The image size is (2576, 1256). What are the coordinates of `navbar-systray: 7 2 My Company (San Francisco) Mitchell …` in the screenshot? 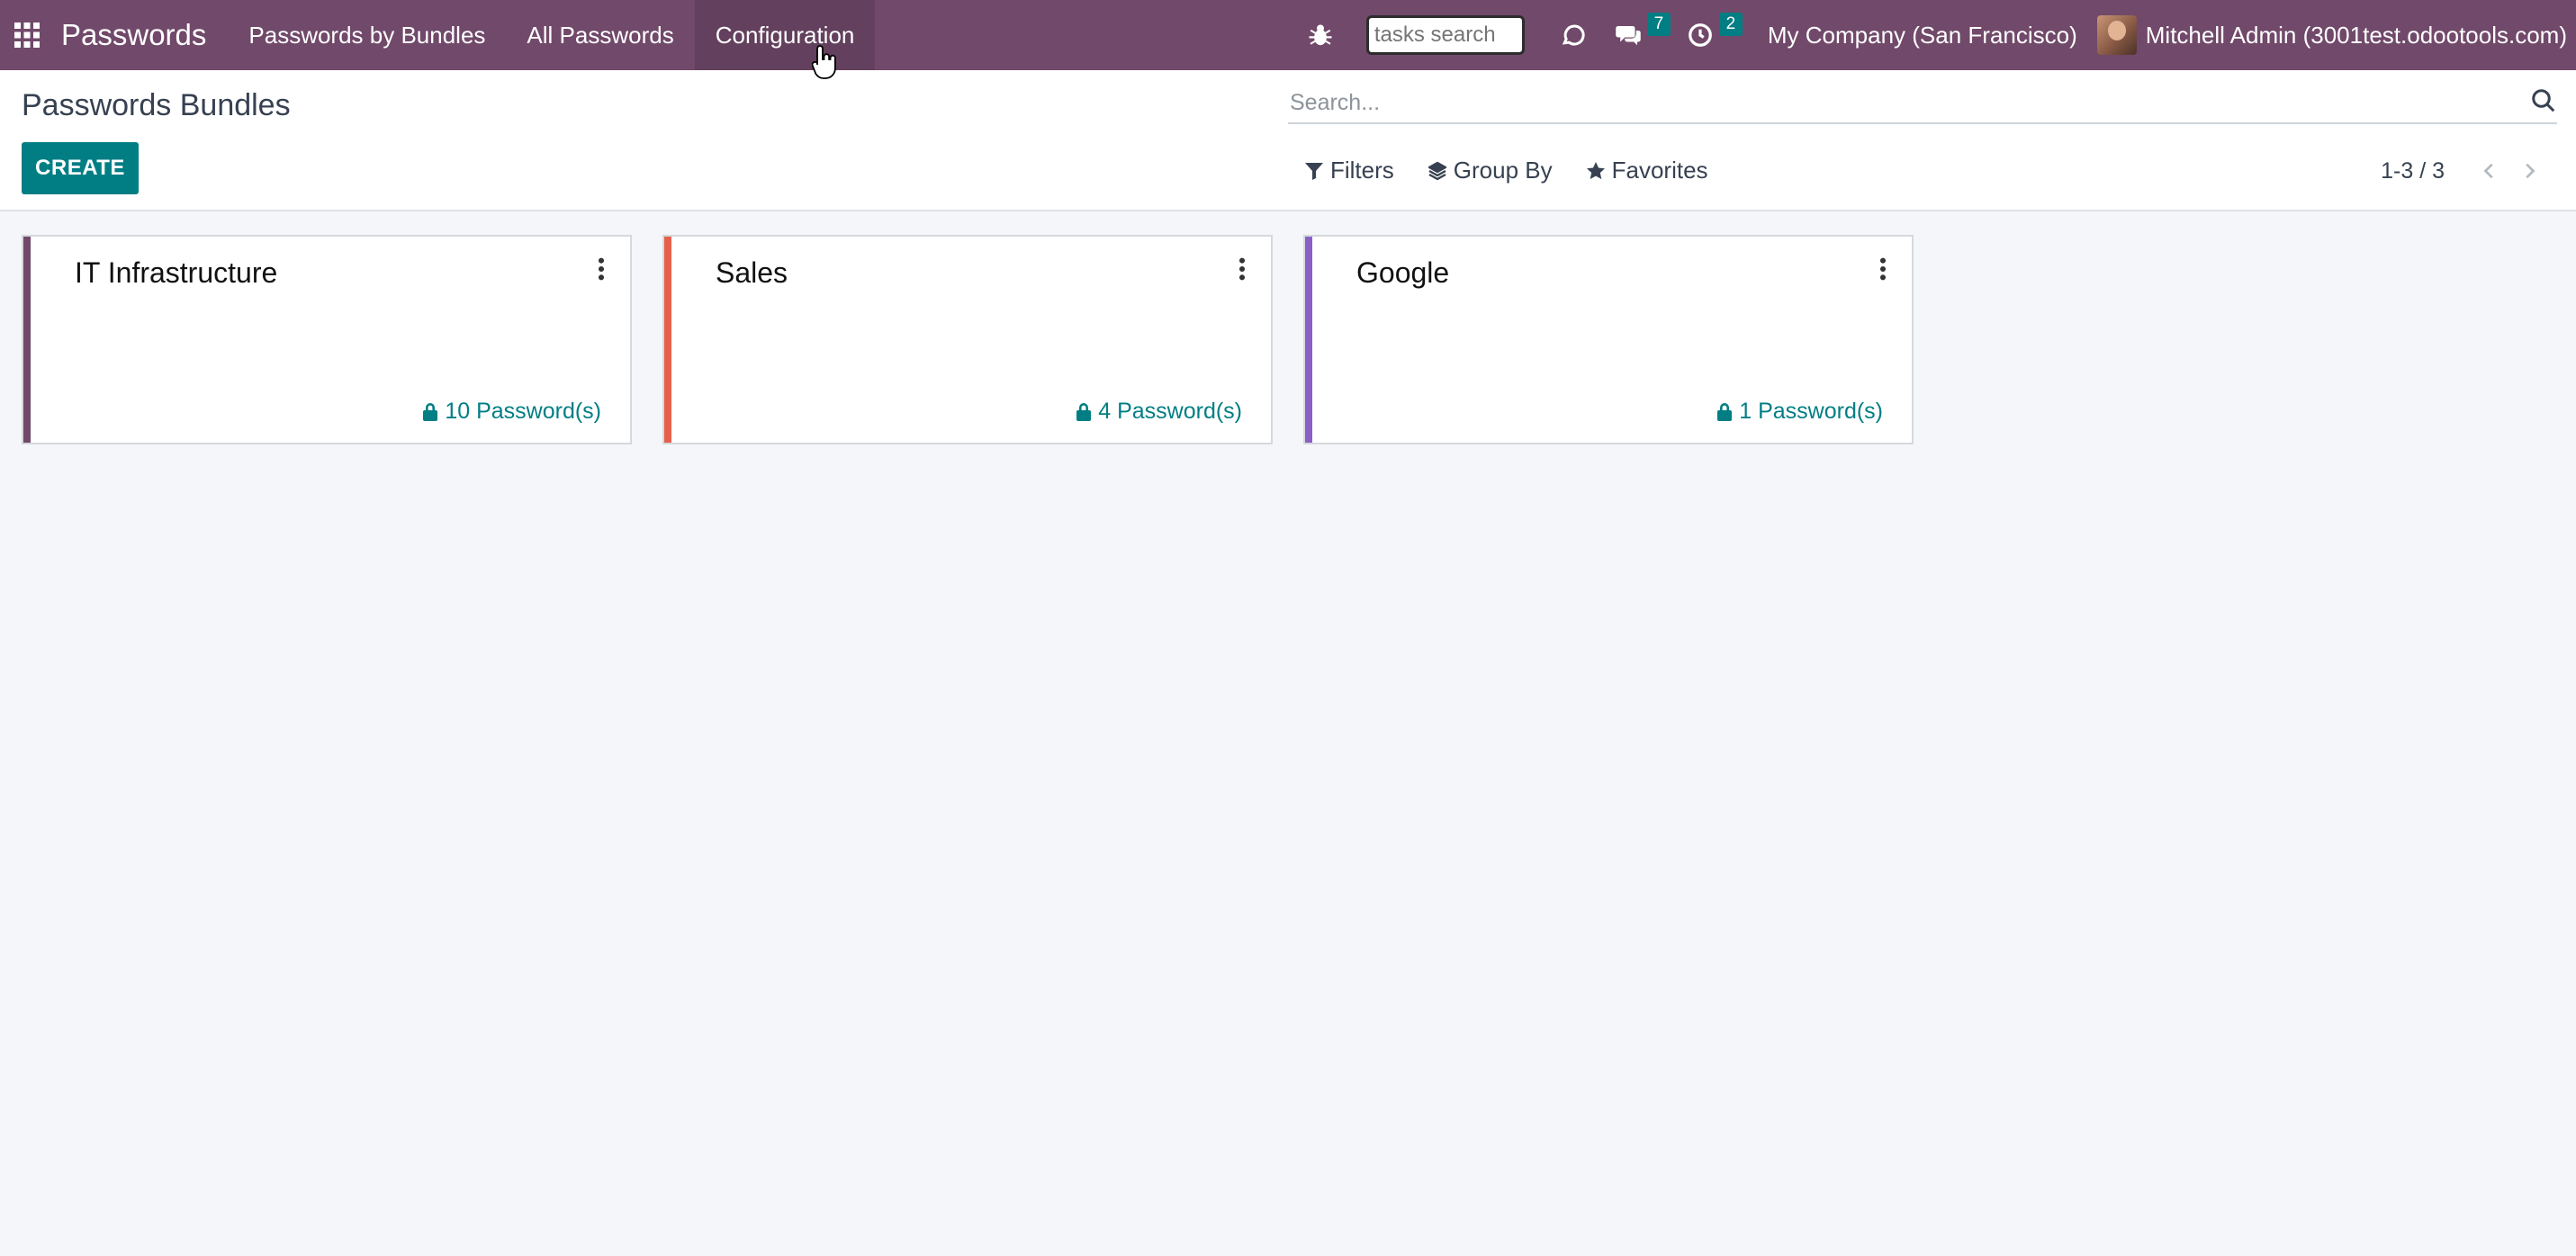 It's located at (1934, 35).